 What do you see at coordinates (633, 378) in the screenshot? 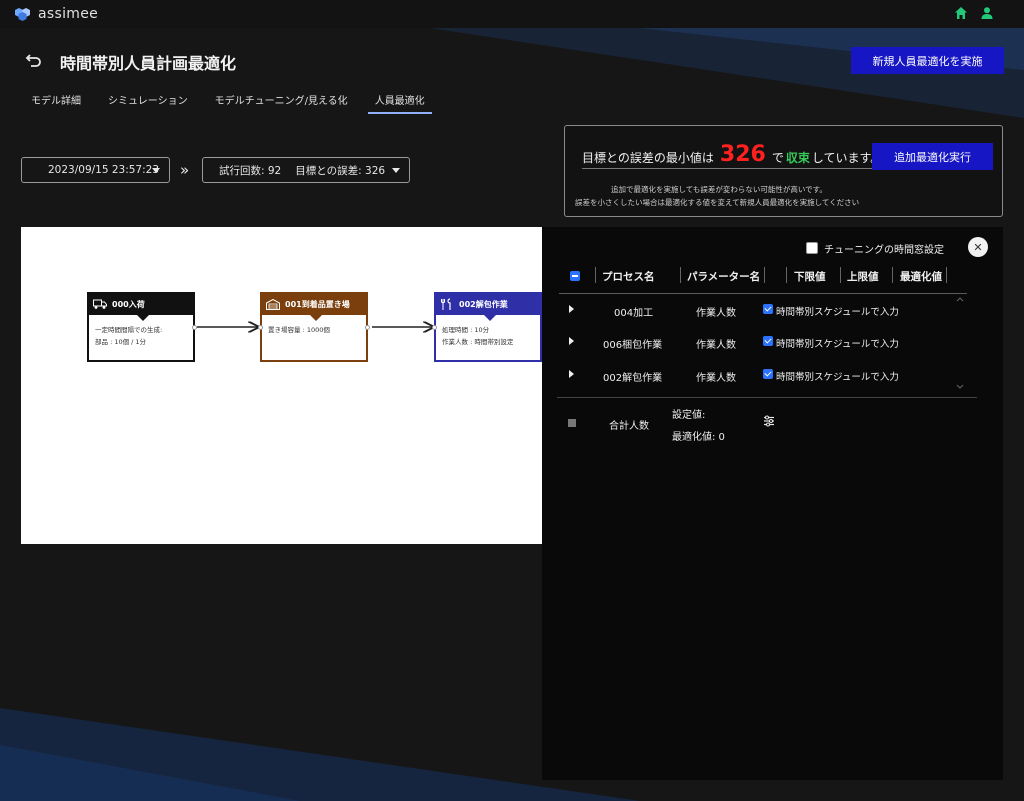
I see `row-process: 002解包作業` at bounding box center [633, 378].